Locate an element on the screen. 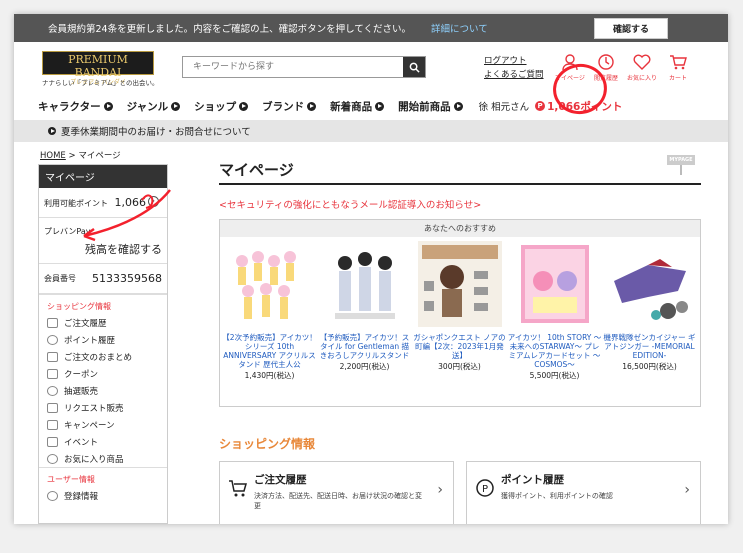  sidebar-item-label: ご注文履歴 is located at coordinates (85, 323).